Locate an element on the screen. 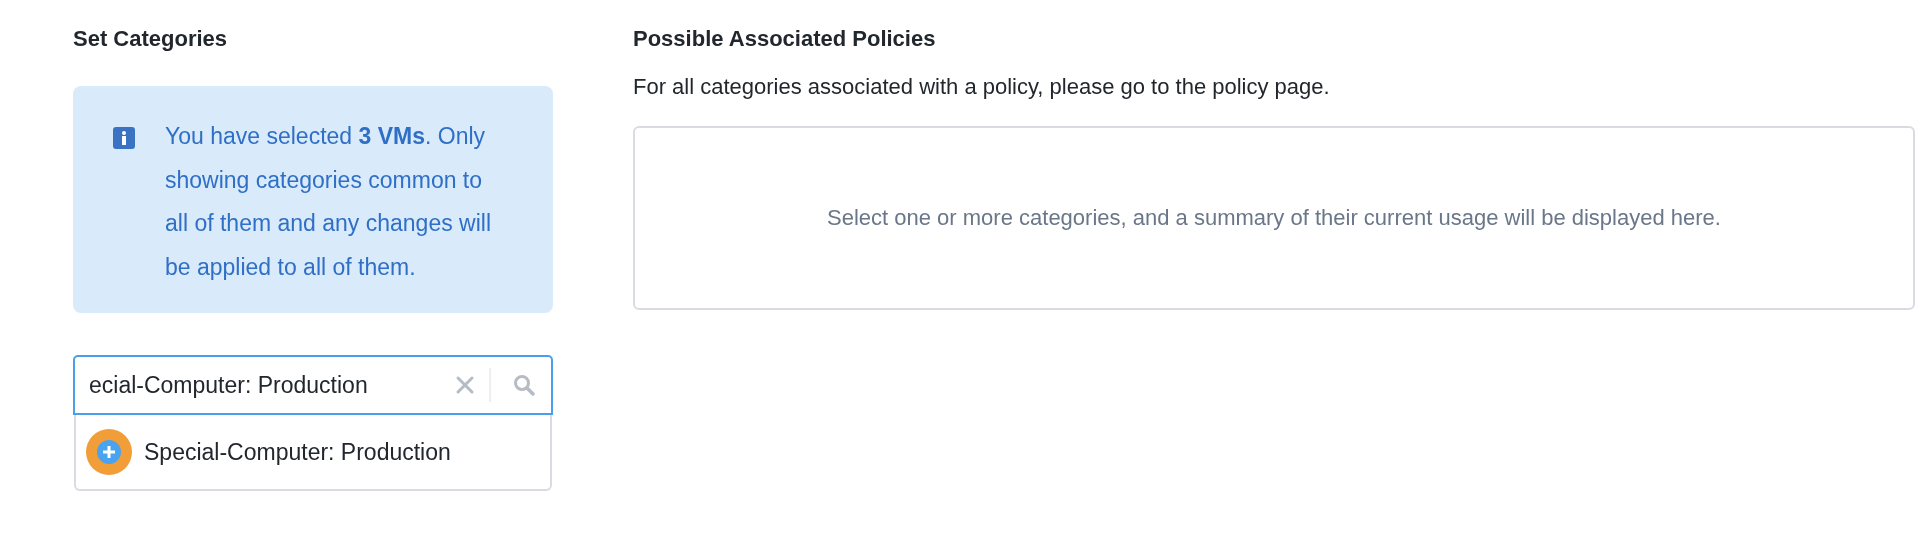  description-text: For all categories associated with a policy, please go to the policy page. is located at coordinates (982, 87).